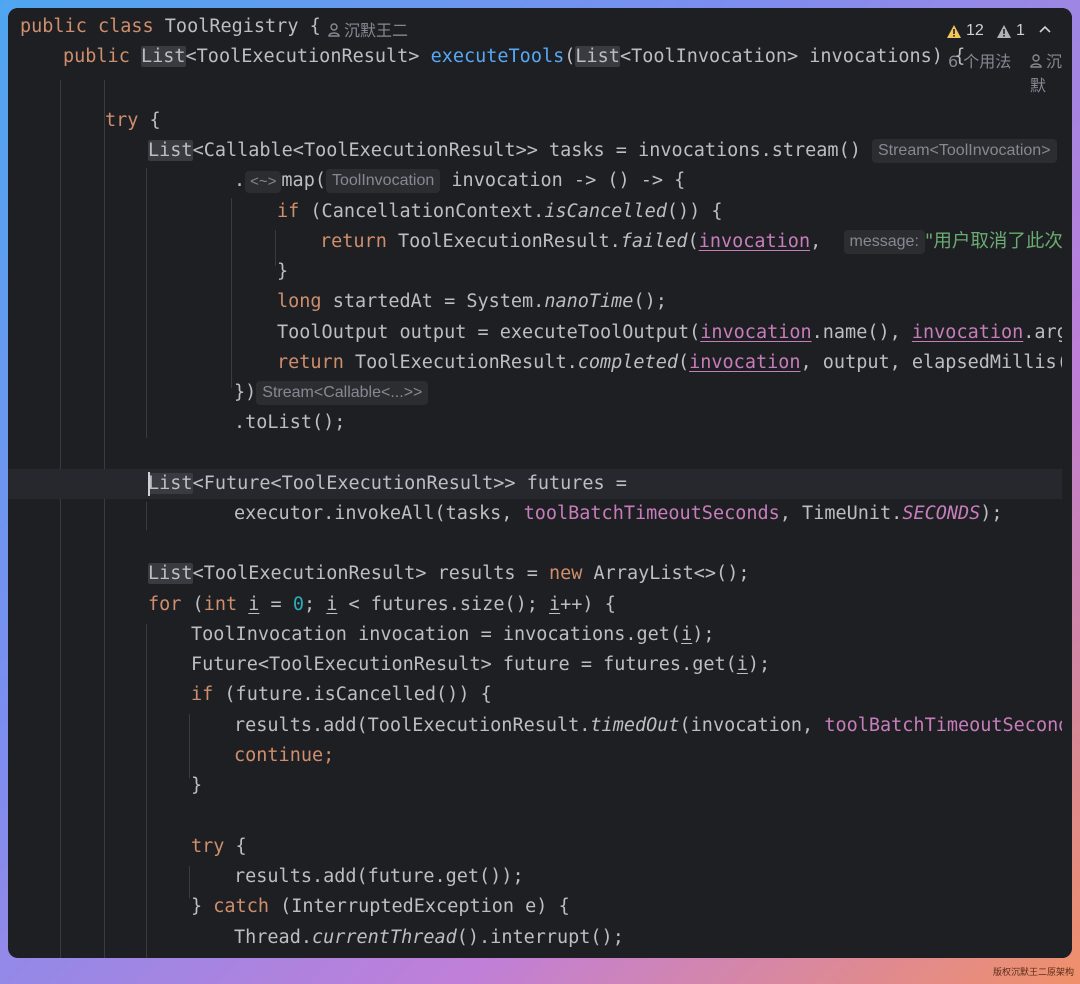 Image resolution: width=1080 pixels, height=984 pixels. What do you see at coordinates (368, 29) in the screenshot?
I see `author-hint: 沉默王二` at bounding box center [368, 29].